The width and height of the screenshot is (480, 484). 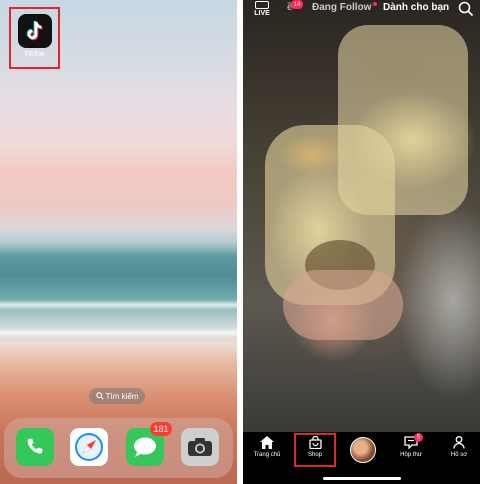 What do you see at coordinates (267, 442) in the screenshot?
I see `home-icon` at bounding box center [267, 442].